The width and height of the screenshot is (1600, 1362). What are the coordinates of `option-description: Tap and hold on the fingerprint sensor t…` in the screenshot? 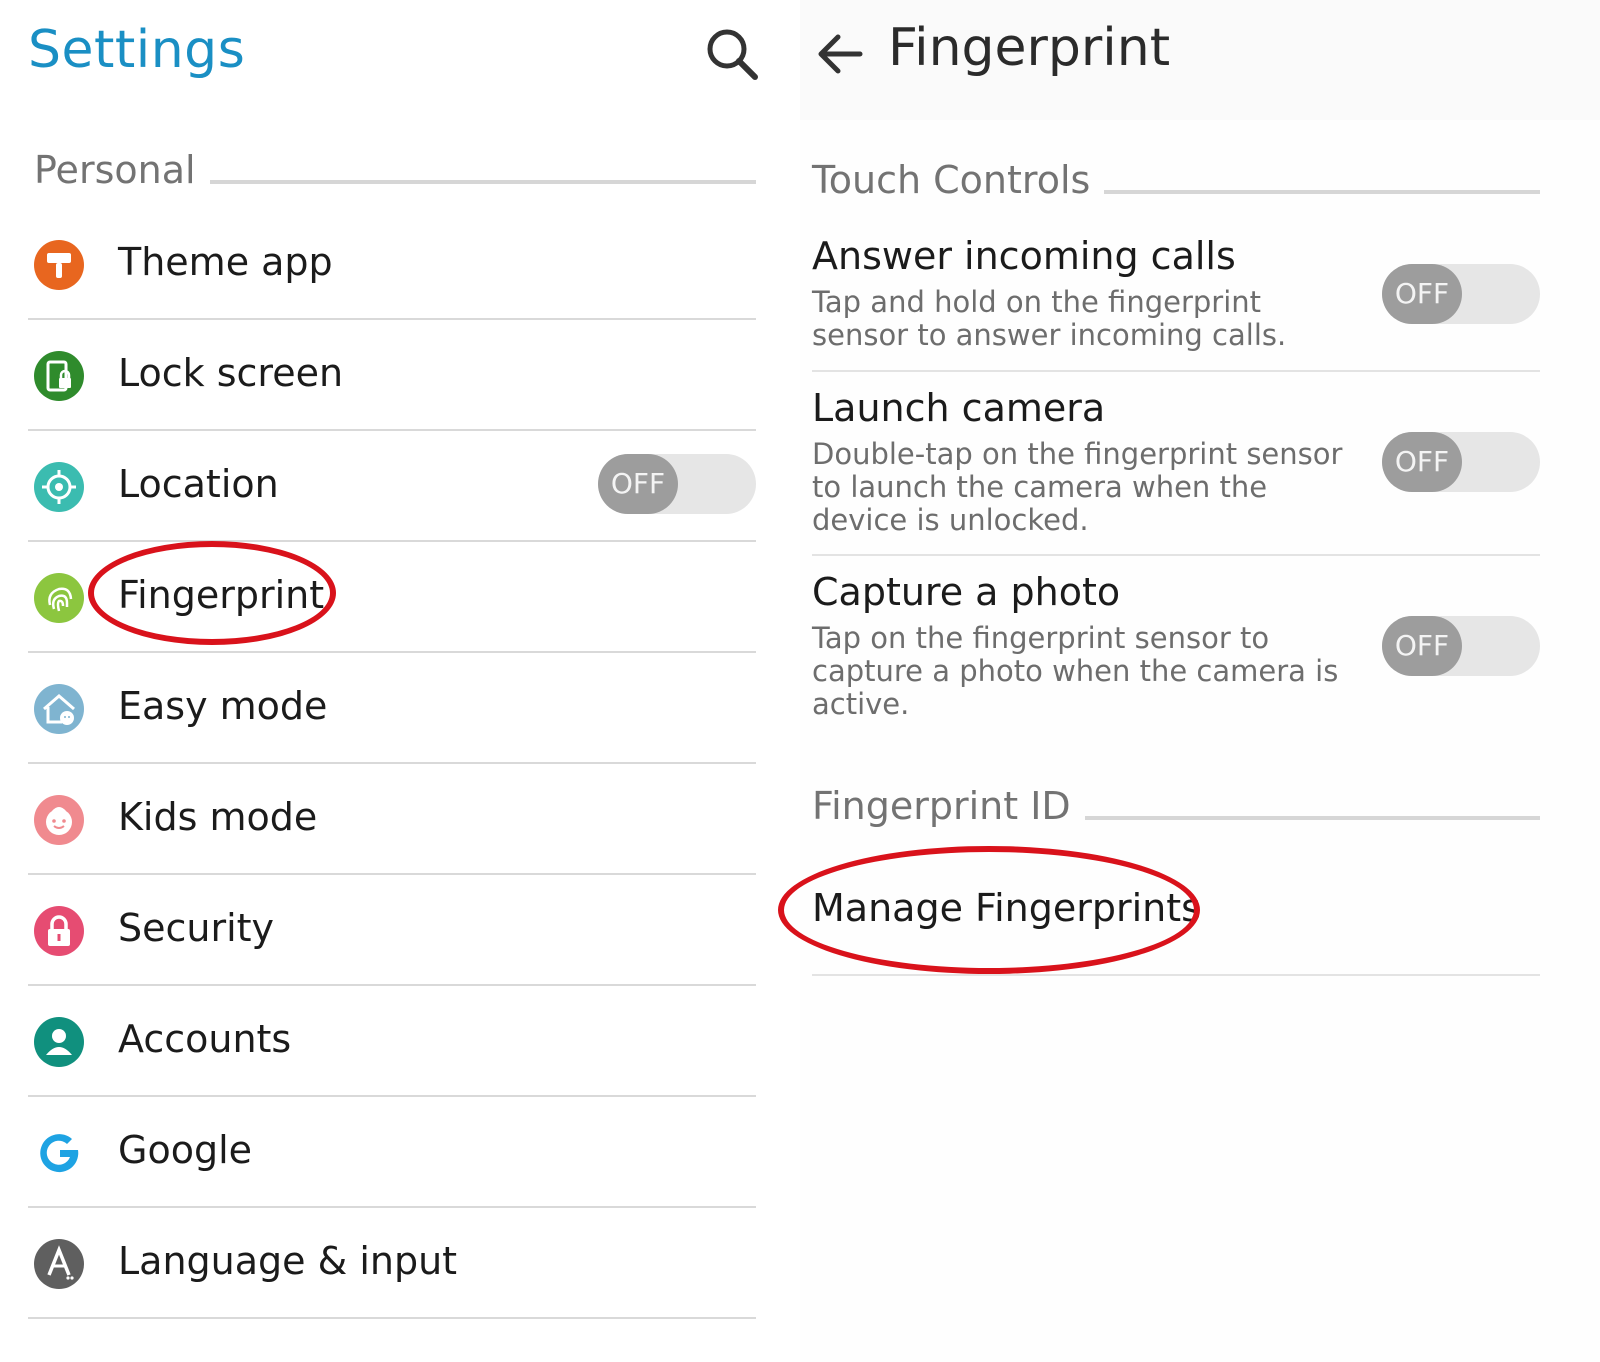 It's located at (1049, 318).